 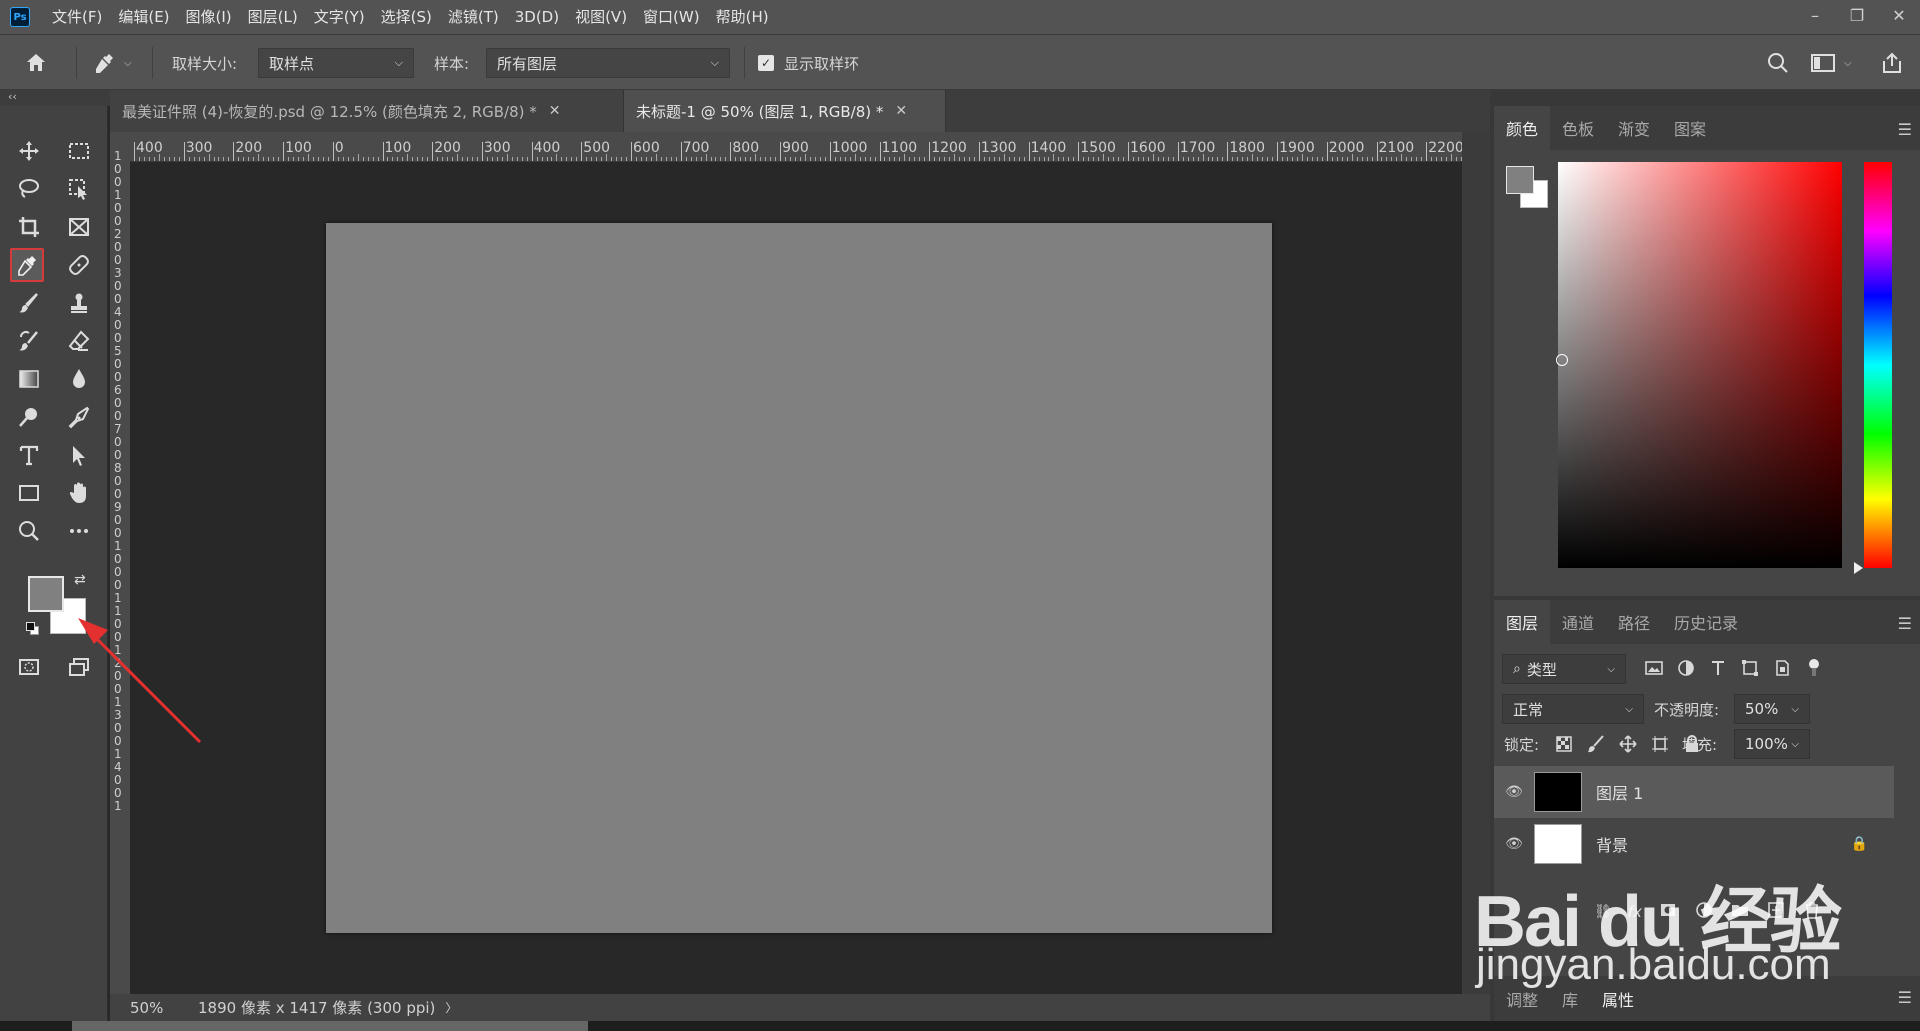 What do you see at coordinates (29, 493) in the screenshot?
I see `rectangle-tool-icon` at bounding box center [29, 493].